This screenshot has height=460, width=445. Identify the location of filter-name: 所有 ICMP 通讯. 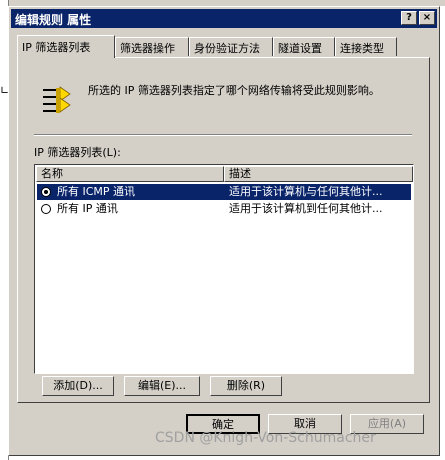
(96, 191).